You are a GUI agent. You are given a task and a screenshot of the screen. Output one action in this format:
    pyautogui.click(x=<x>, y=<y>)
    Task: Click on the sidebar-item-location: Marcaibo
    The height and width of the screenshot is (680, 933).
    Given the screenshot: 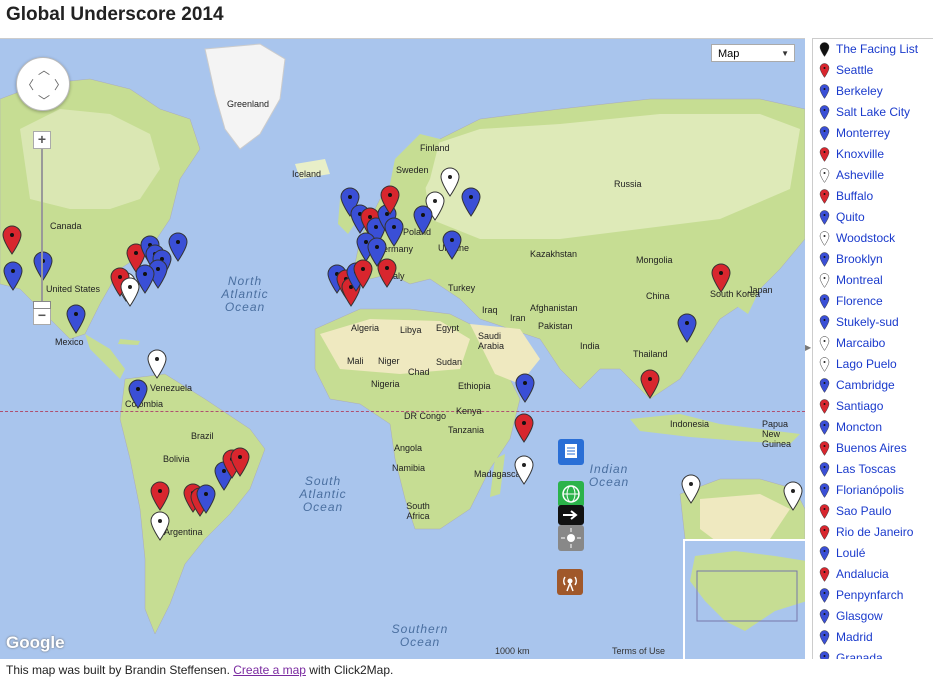 What is the action you would take?
    pyautogui.click(x=873, y=343)
    